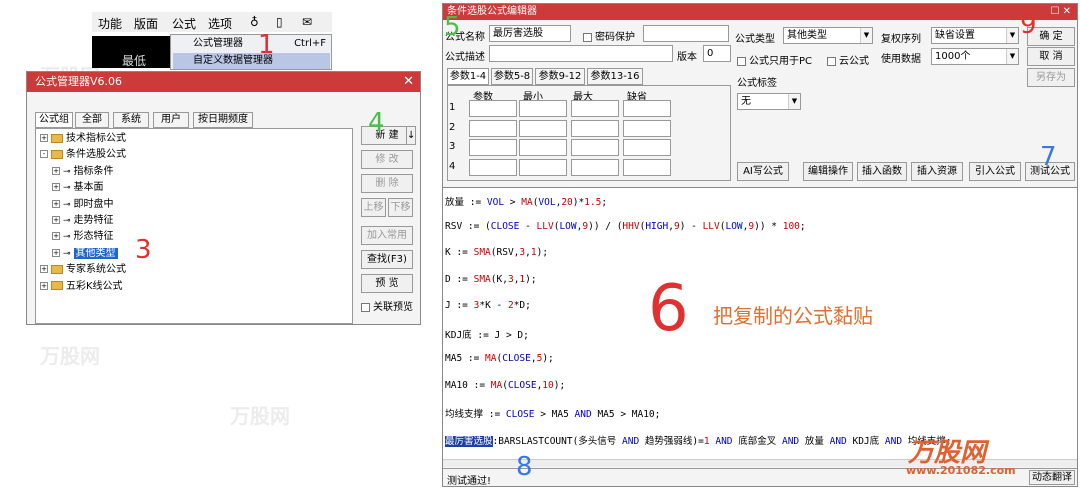  Describe the element at coordinates (468, 76) in the screenshot. I see `tab-params-1-4: 参数1-4` at that location.